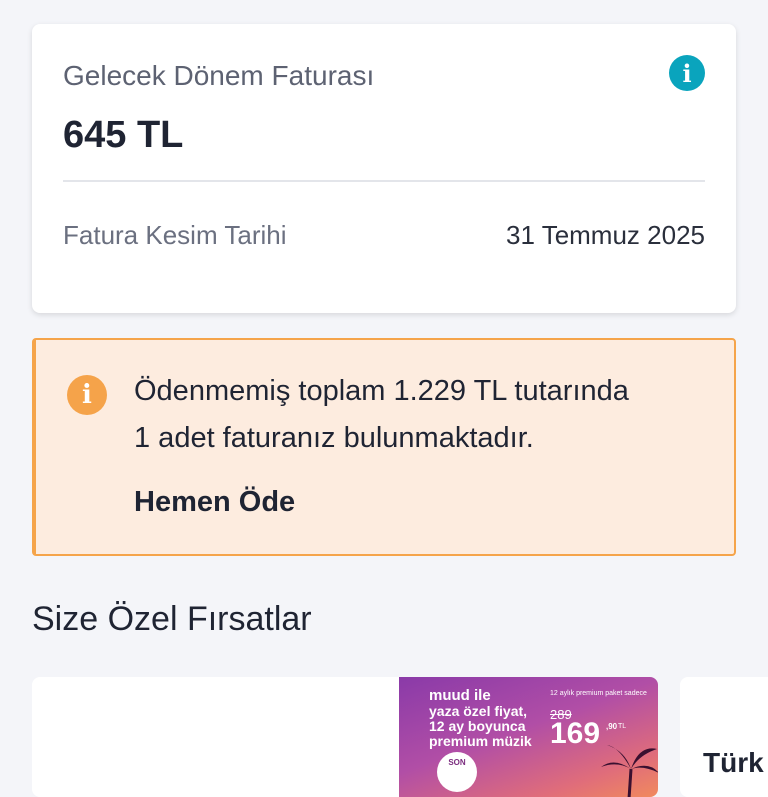  What do you see at coordinates (172, 619) in the screenshot?
I see `offers-section-title: Size Özel Fırsatlar` at bounding box center [172, 619].